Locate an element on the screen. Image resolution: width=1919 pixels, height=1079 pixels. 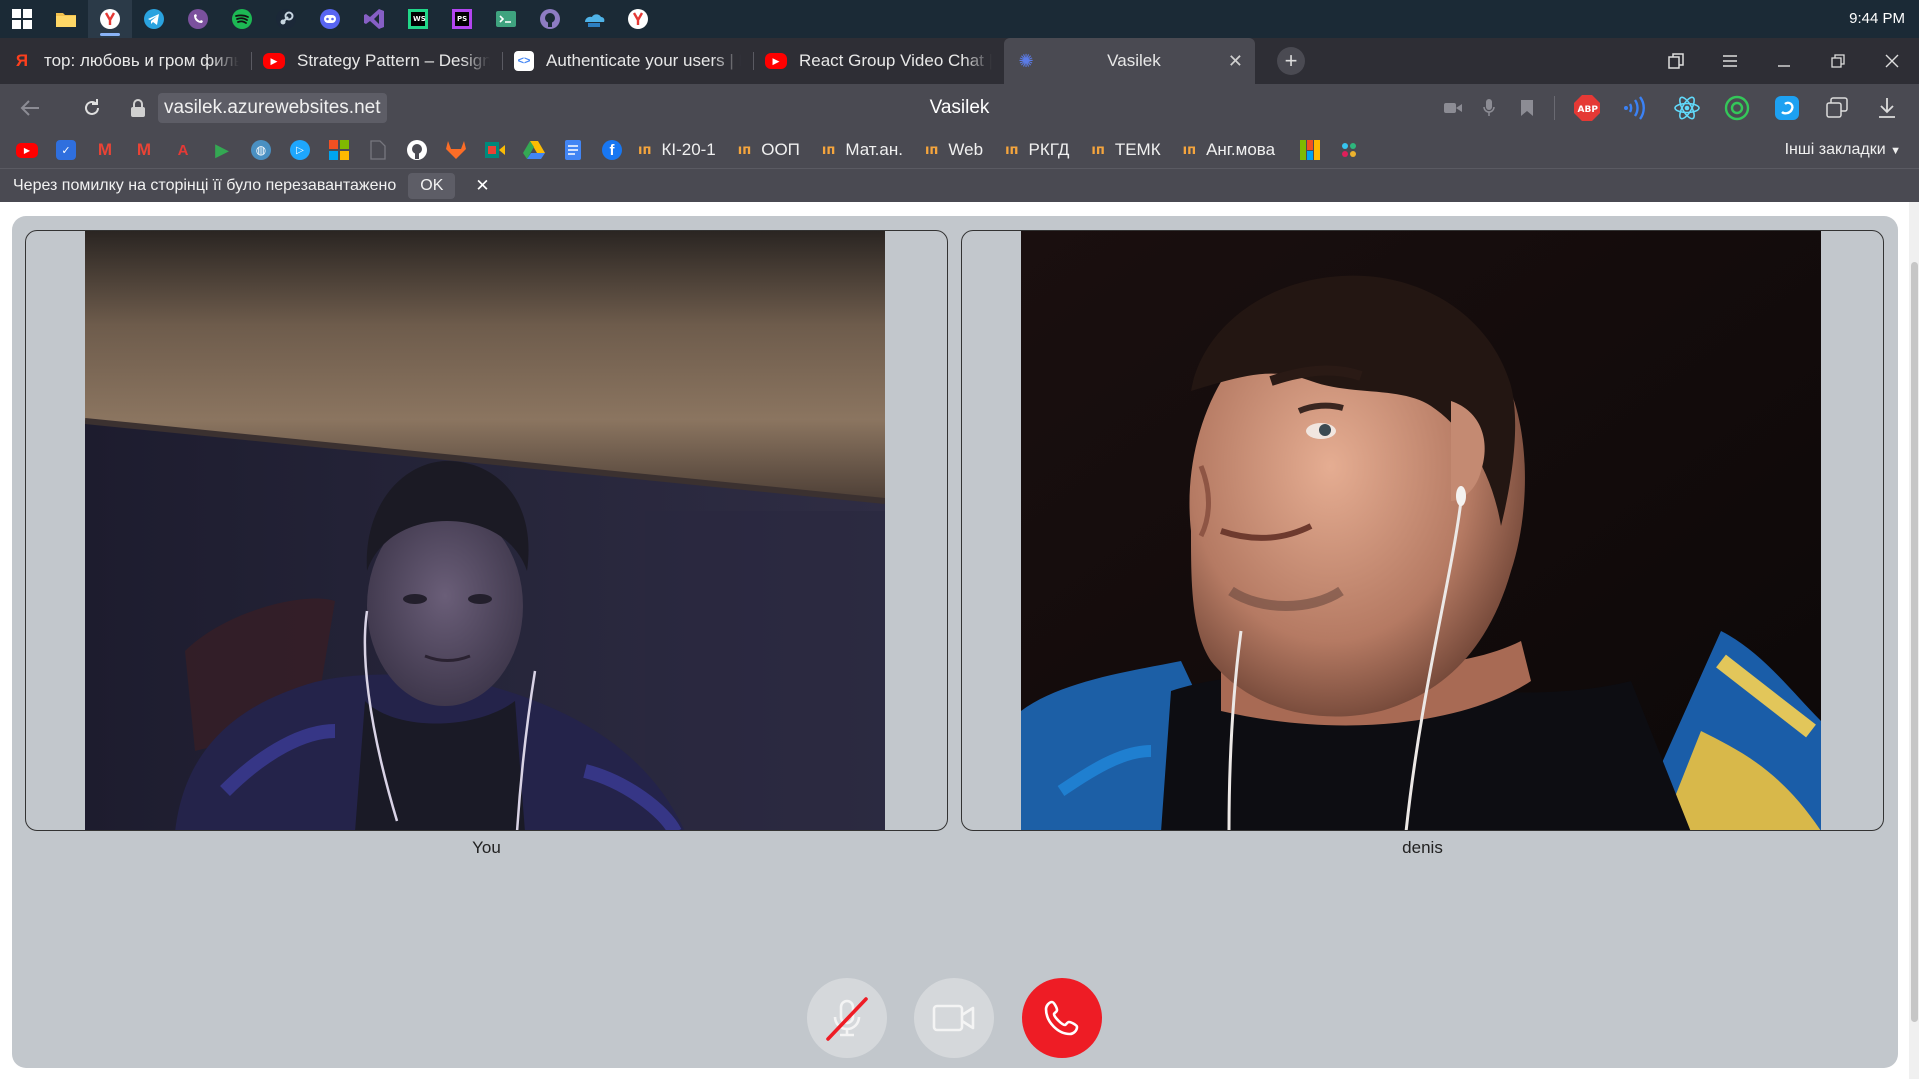
call-controls is located at coordinates (955, 1018).